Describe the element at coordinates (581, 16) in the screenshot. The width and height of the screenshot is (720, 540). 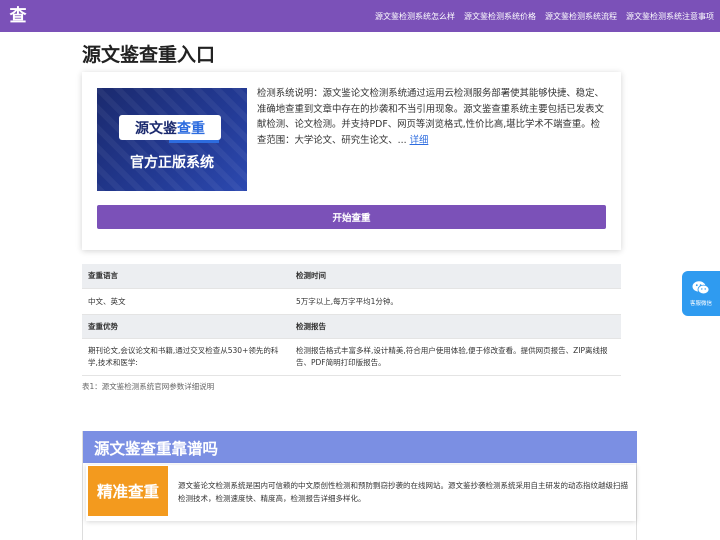
I see `nav-link-process: 源文鉴检测系统流程` at that location.